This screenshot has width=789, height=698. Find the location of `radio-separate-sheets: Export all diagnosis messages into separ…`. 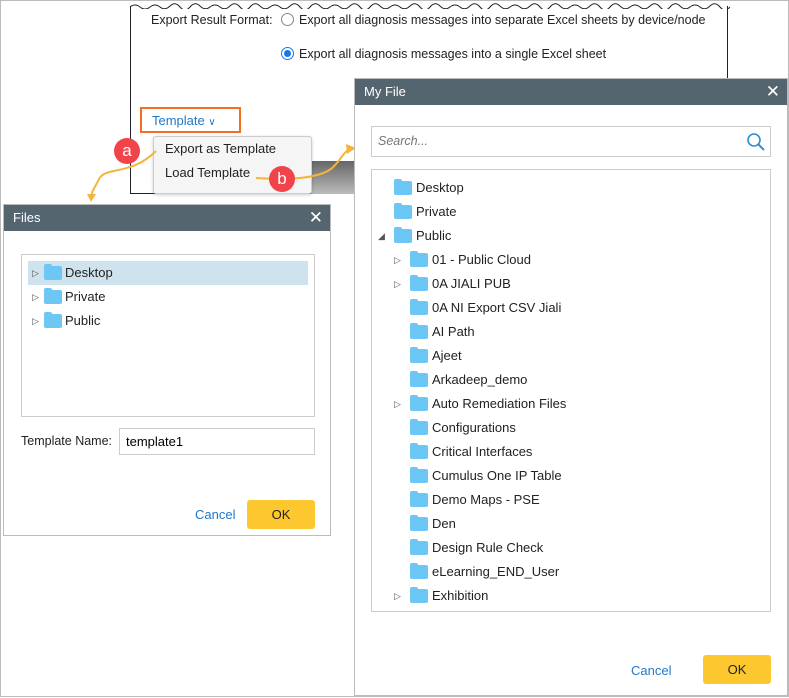

radio-separate-sheets: Export all diagnosis messages into separ… is located at coordinates (493, 20).